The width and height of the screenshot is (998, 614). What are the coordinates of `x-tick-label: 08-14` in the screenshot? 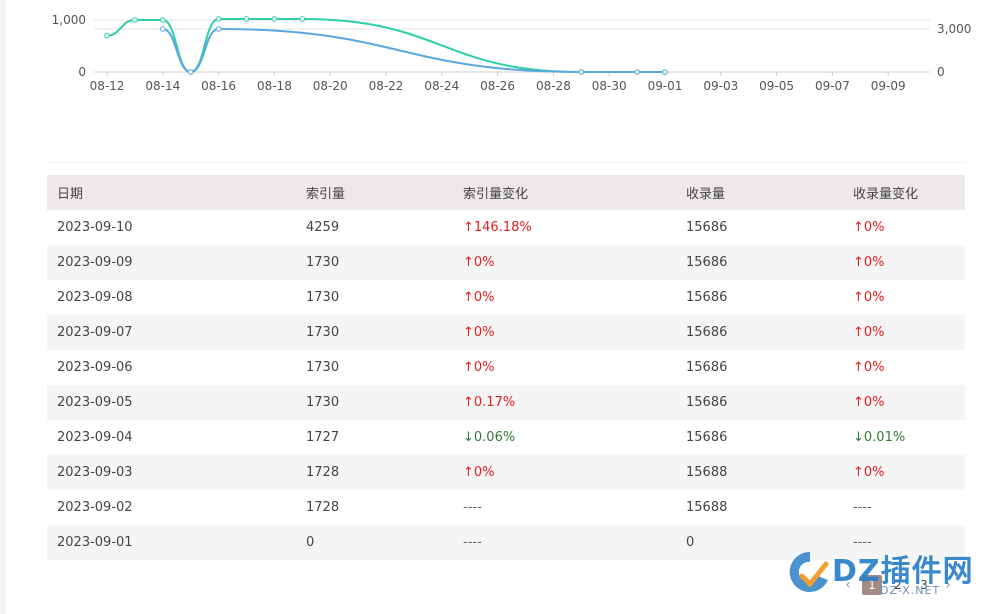 It's located at (162, 86).